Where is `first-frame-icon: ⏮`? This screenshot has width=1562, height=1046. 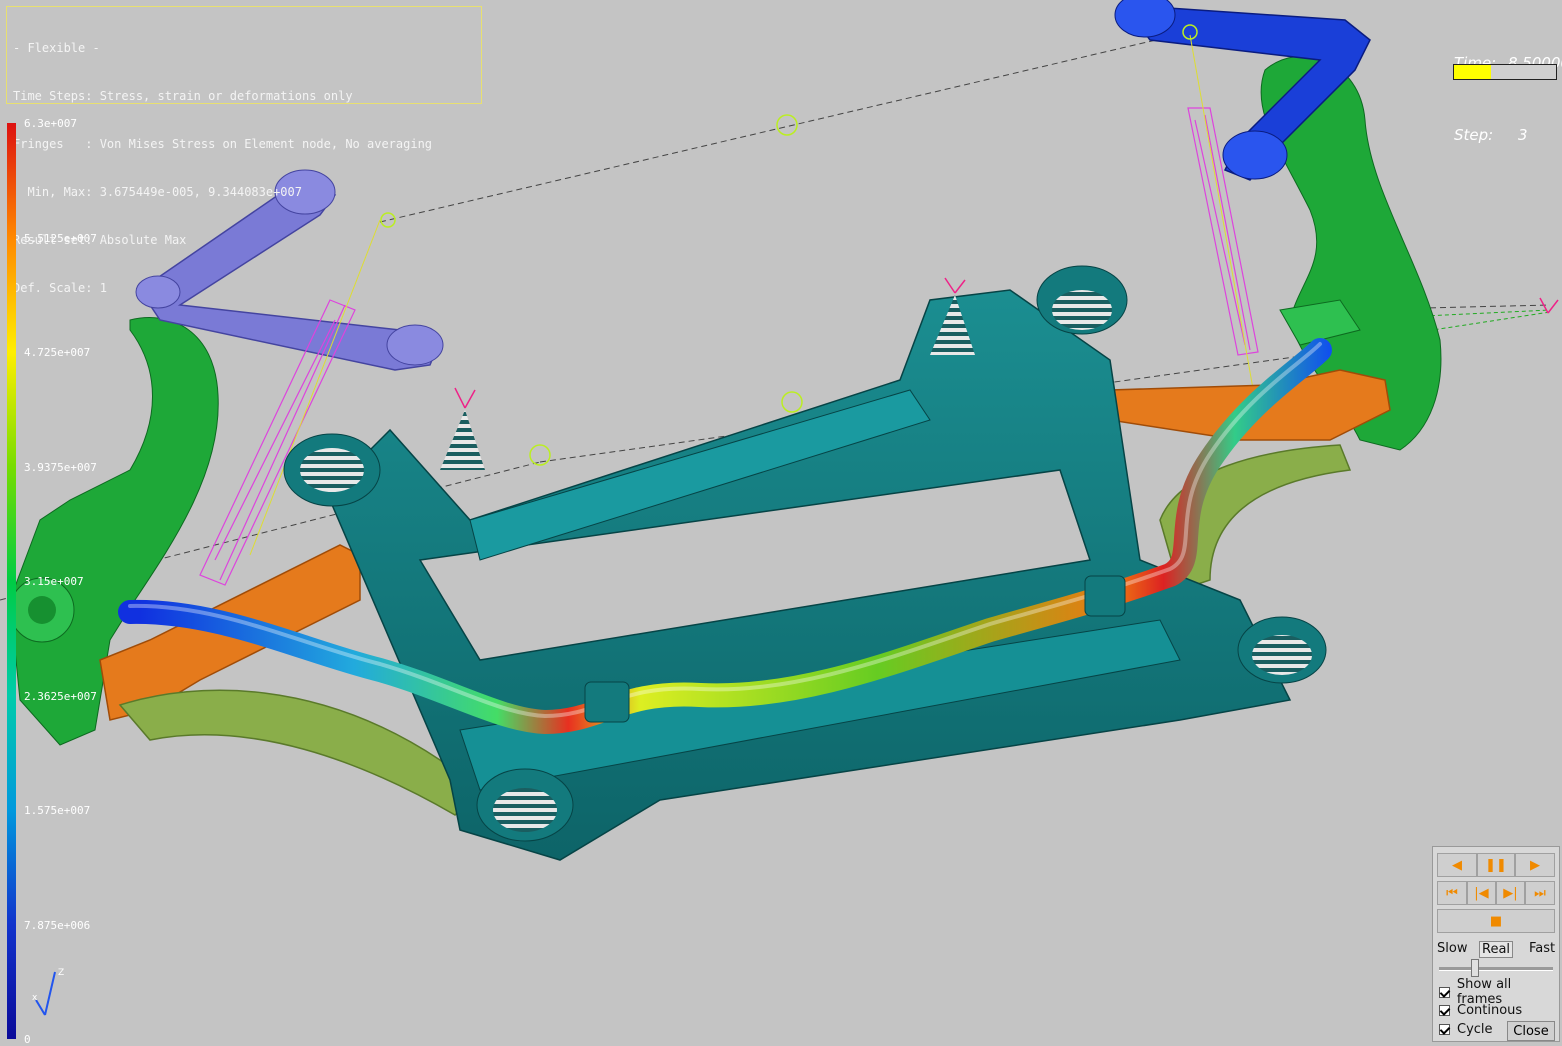
first-frame-icon: ⏮ is located at coordinates (1452, 893).